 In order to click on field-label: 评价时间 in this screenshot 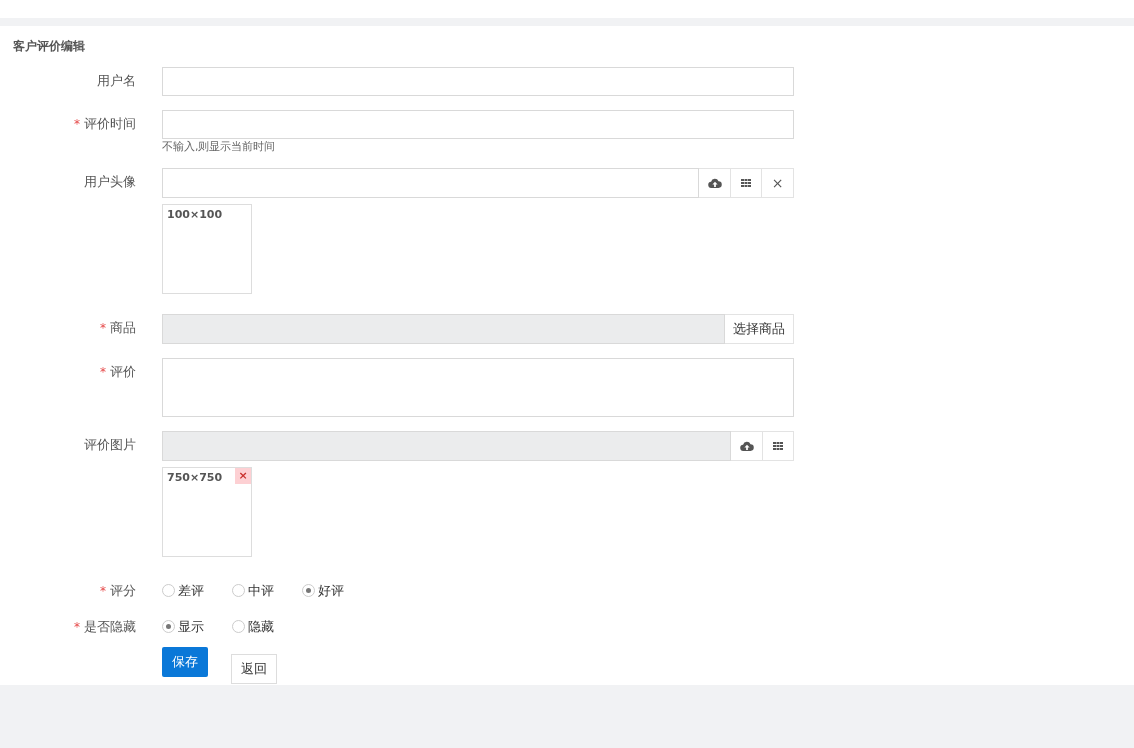, I will do `click(110, 124)`.